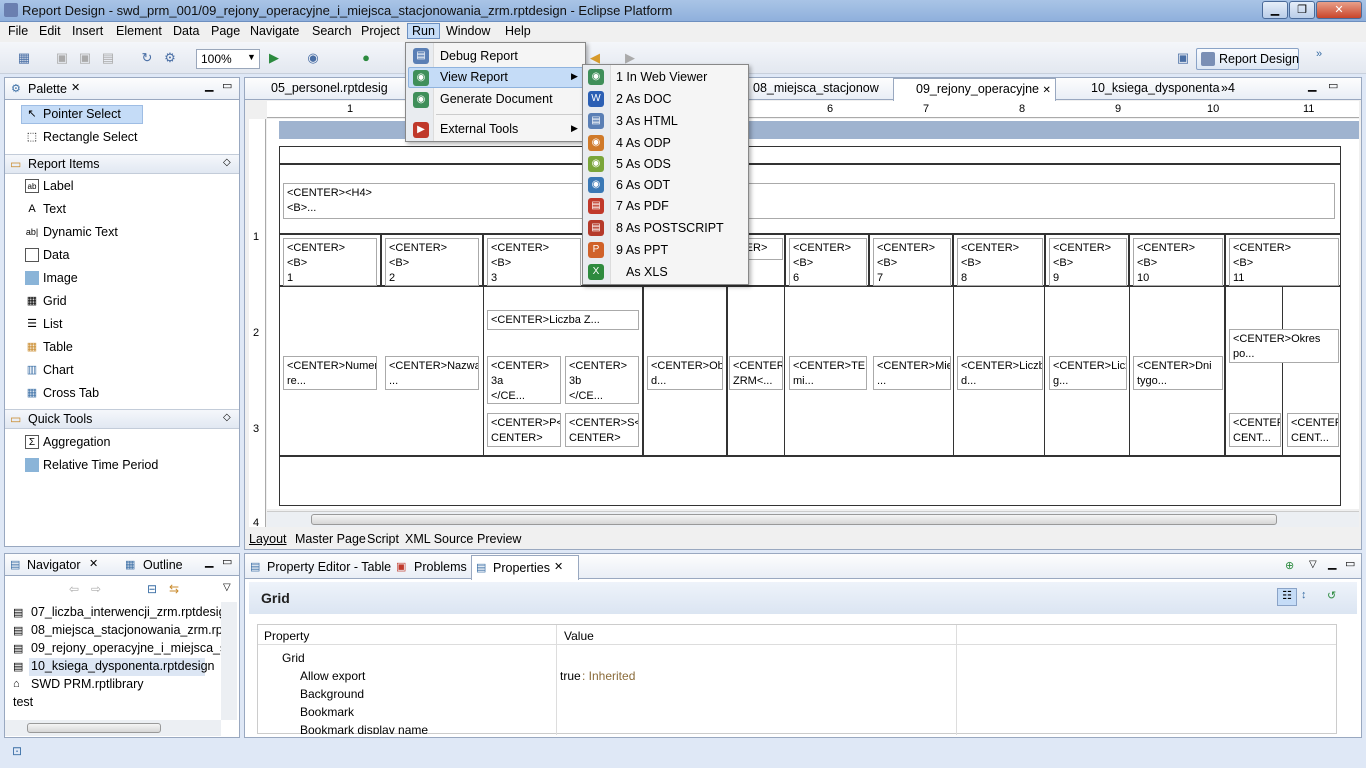  Describe the element at coordinates (1313, 564) in the screenshot. I see `view-menu-icon: ▽` at that location.